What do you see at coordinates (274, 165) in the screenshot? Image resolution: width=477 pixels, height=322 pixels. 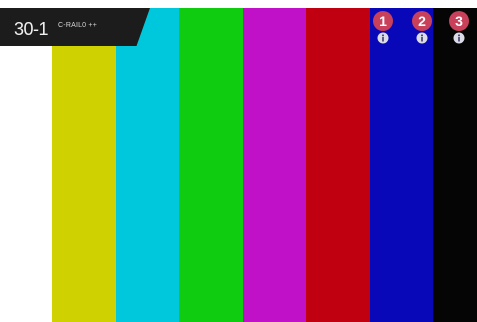 I see `color-bar-magenta` at bounding box center [274, 165].